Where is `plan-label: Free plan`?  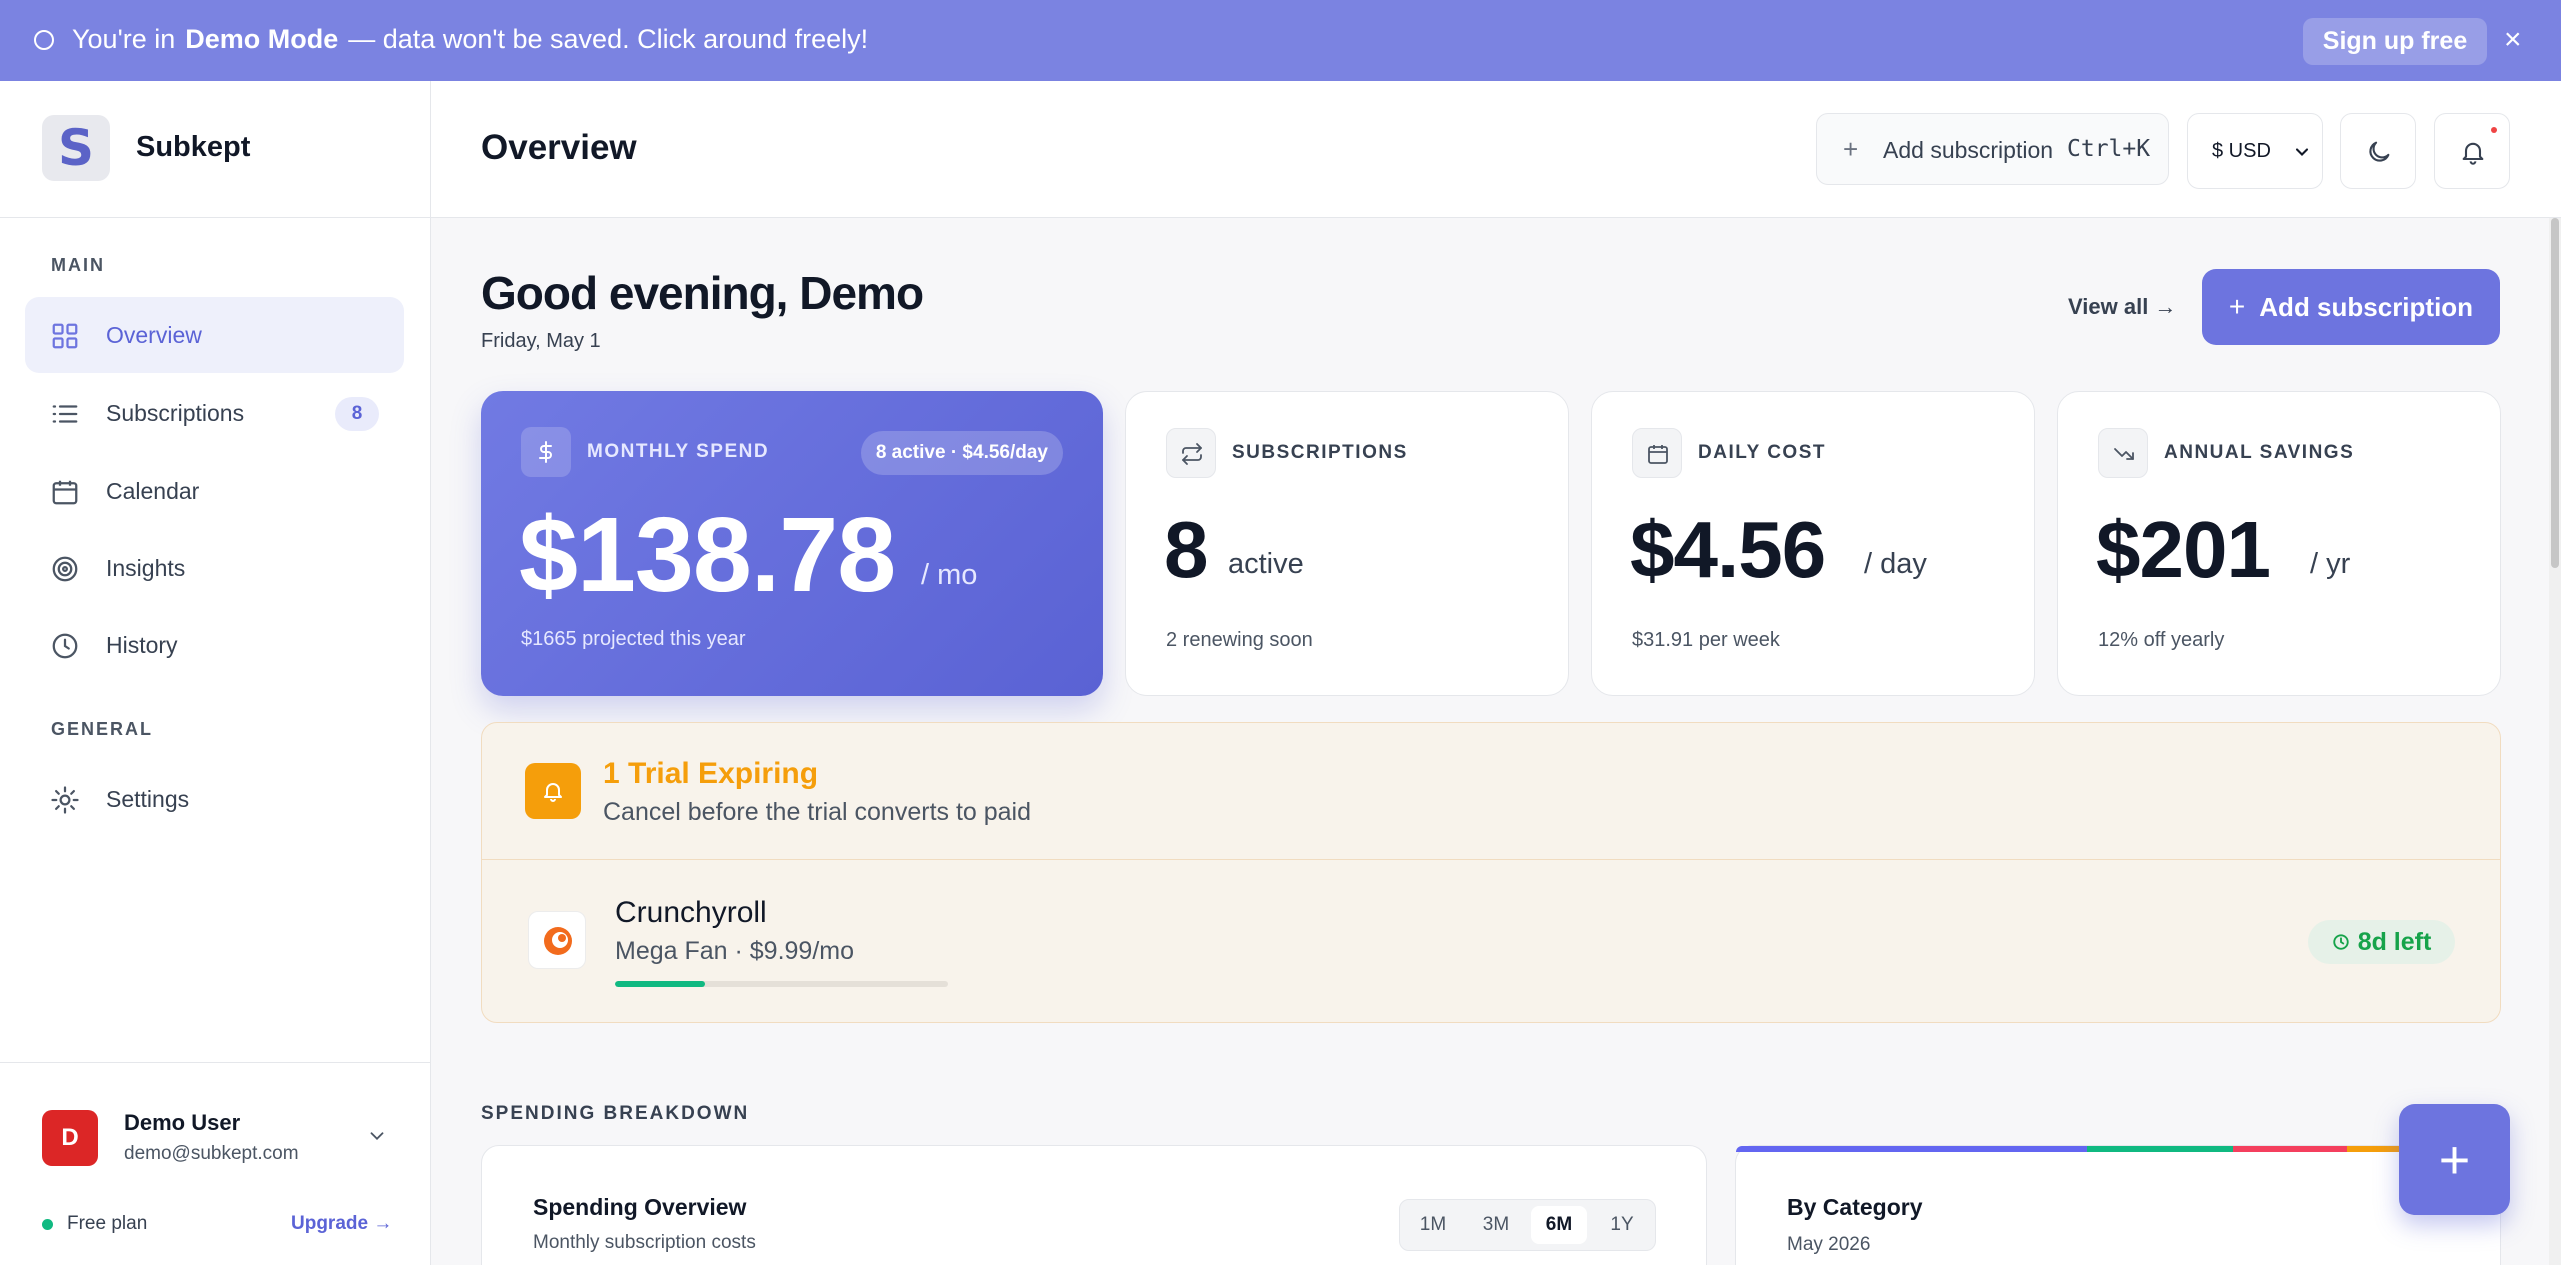
plan-label: Free plan is located at coordinates (107, 1223).